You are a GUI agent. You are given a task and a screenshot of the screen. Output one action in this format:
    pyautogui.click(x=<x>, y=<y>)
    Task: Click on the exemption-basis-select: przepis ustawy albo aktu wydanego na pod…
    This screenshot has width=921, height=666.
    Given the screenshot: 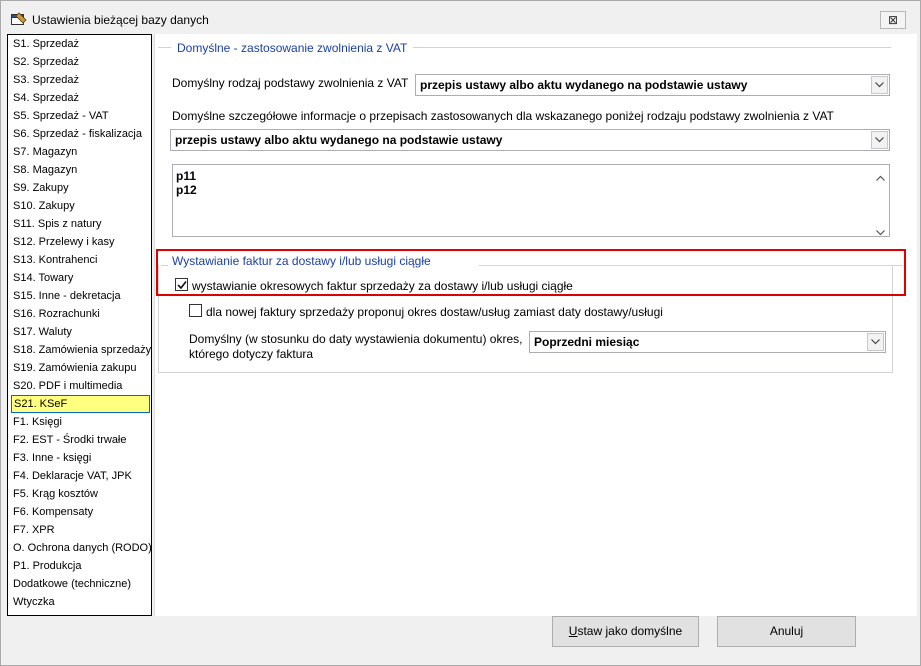 What is the action you would take?
    pyautogui.click(x=652, y=85)
    